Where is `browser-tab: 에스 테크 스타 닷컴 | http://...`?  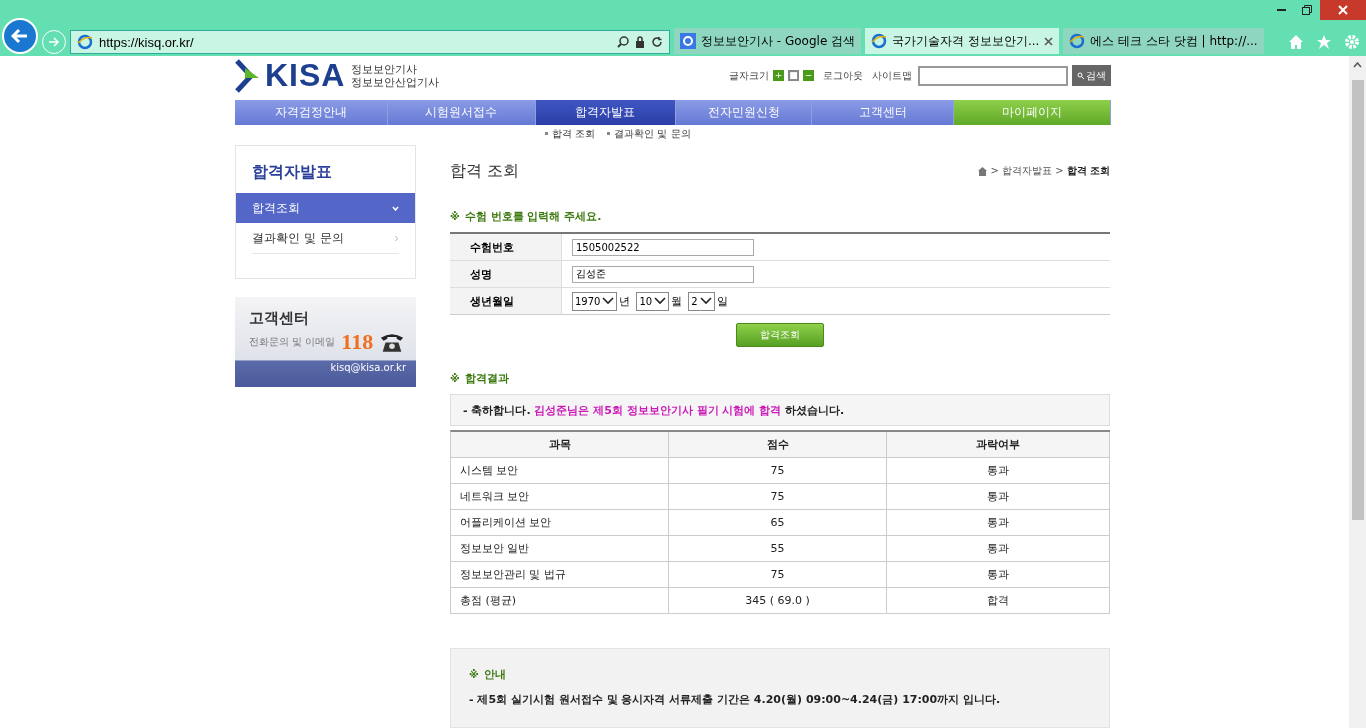
browser-tab: 에스 테크 스타 닷컴 | http://... is located at coordinates (1163, 41).